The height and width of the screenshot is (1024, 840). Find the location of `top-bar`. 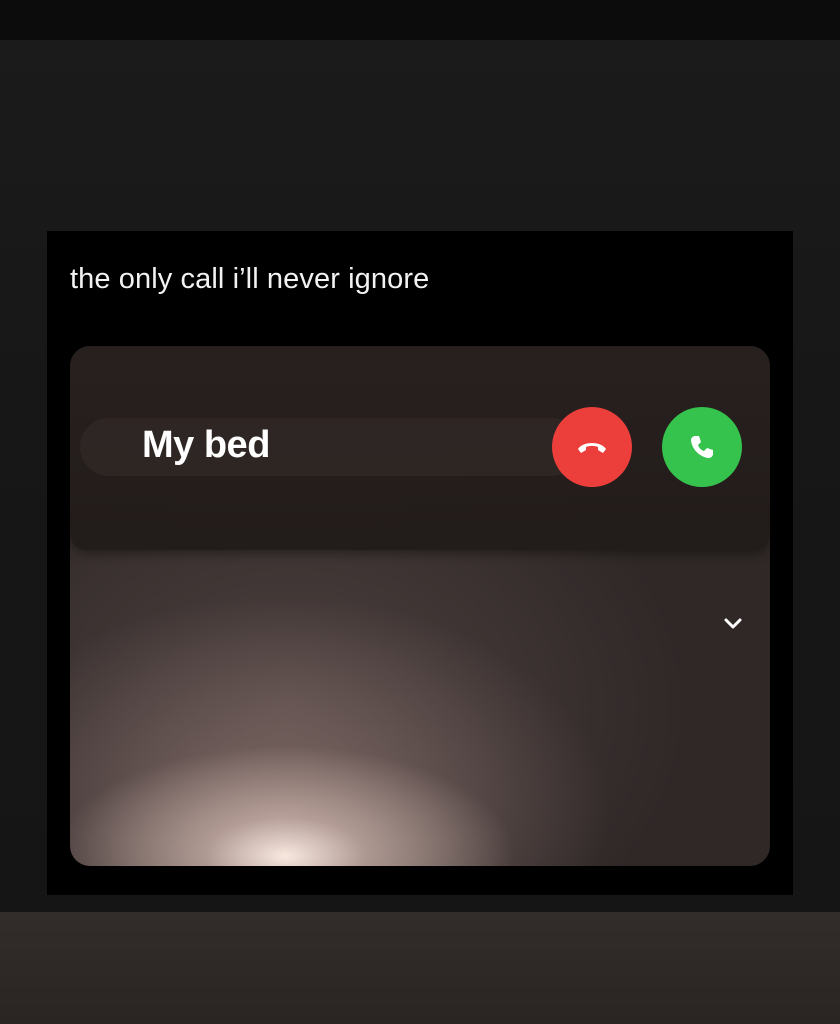

top-bar is located at coordinates (420, 20).